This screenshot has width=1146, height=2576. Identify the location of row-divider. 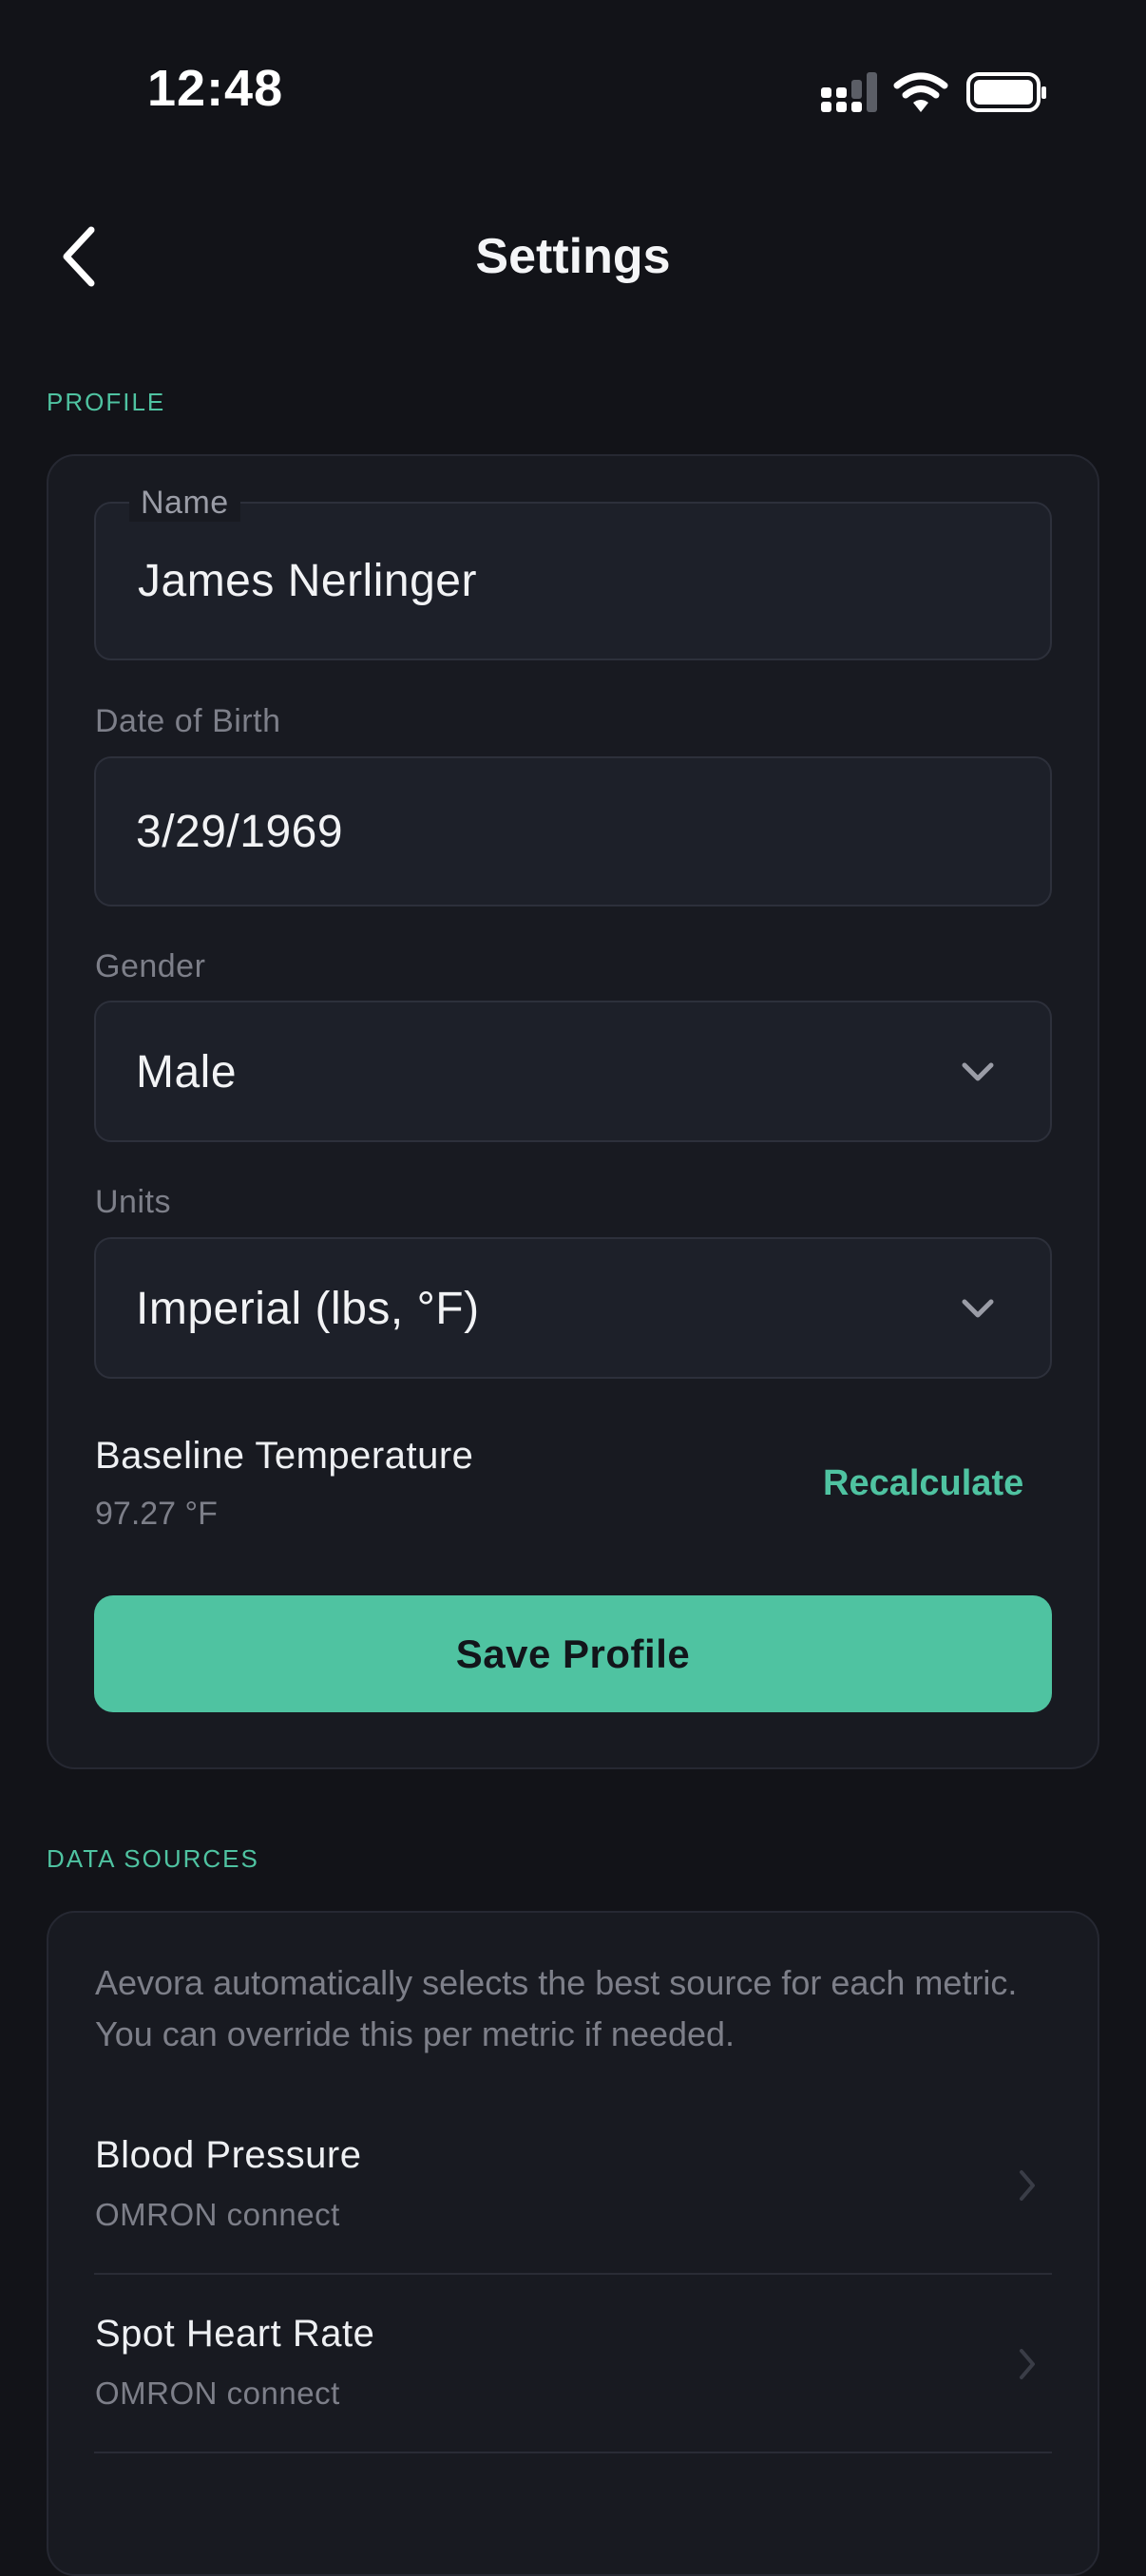
(573, 2452).